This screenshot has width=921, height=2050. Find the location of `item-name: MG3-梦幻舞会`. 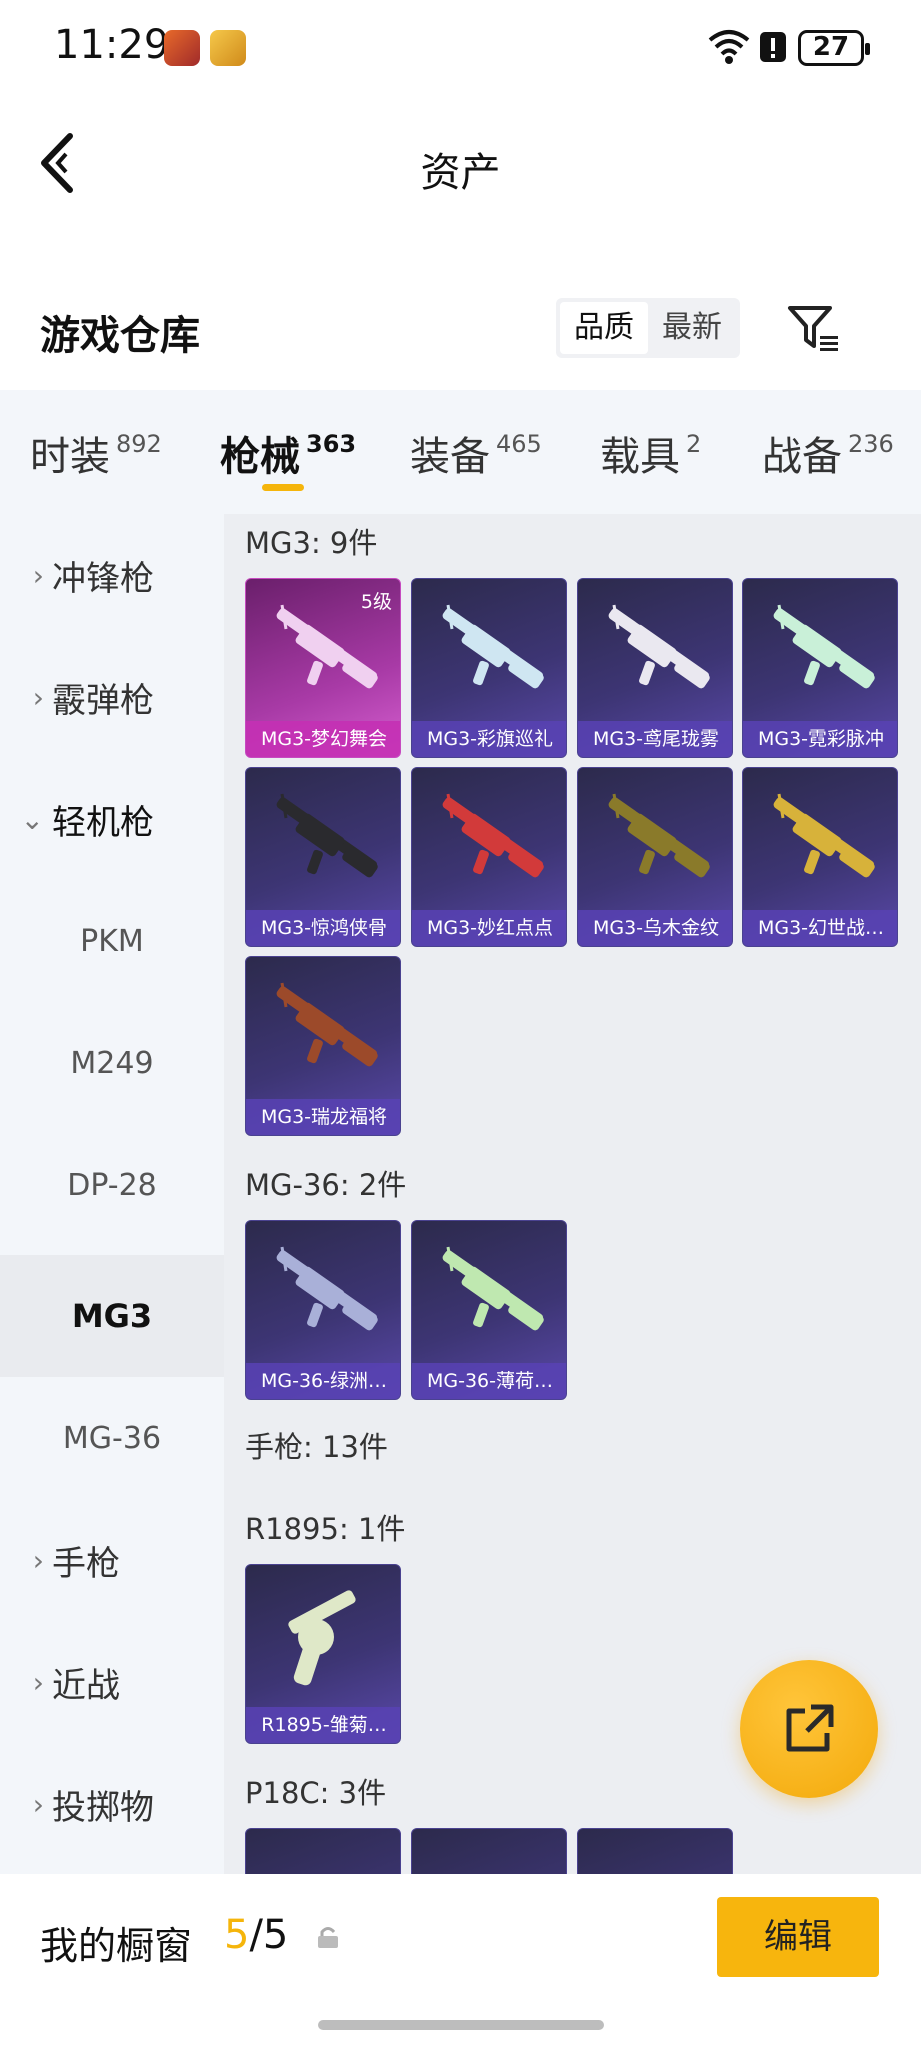

item-name: MG3-梦幻舞会 is located at coordinates (323, 739).